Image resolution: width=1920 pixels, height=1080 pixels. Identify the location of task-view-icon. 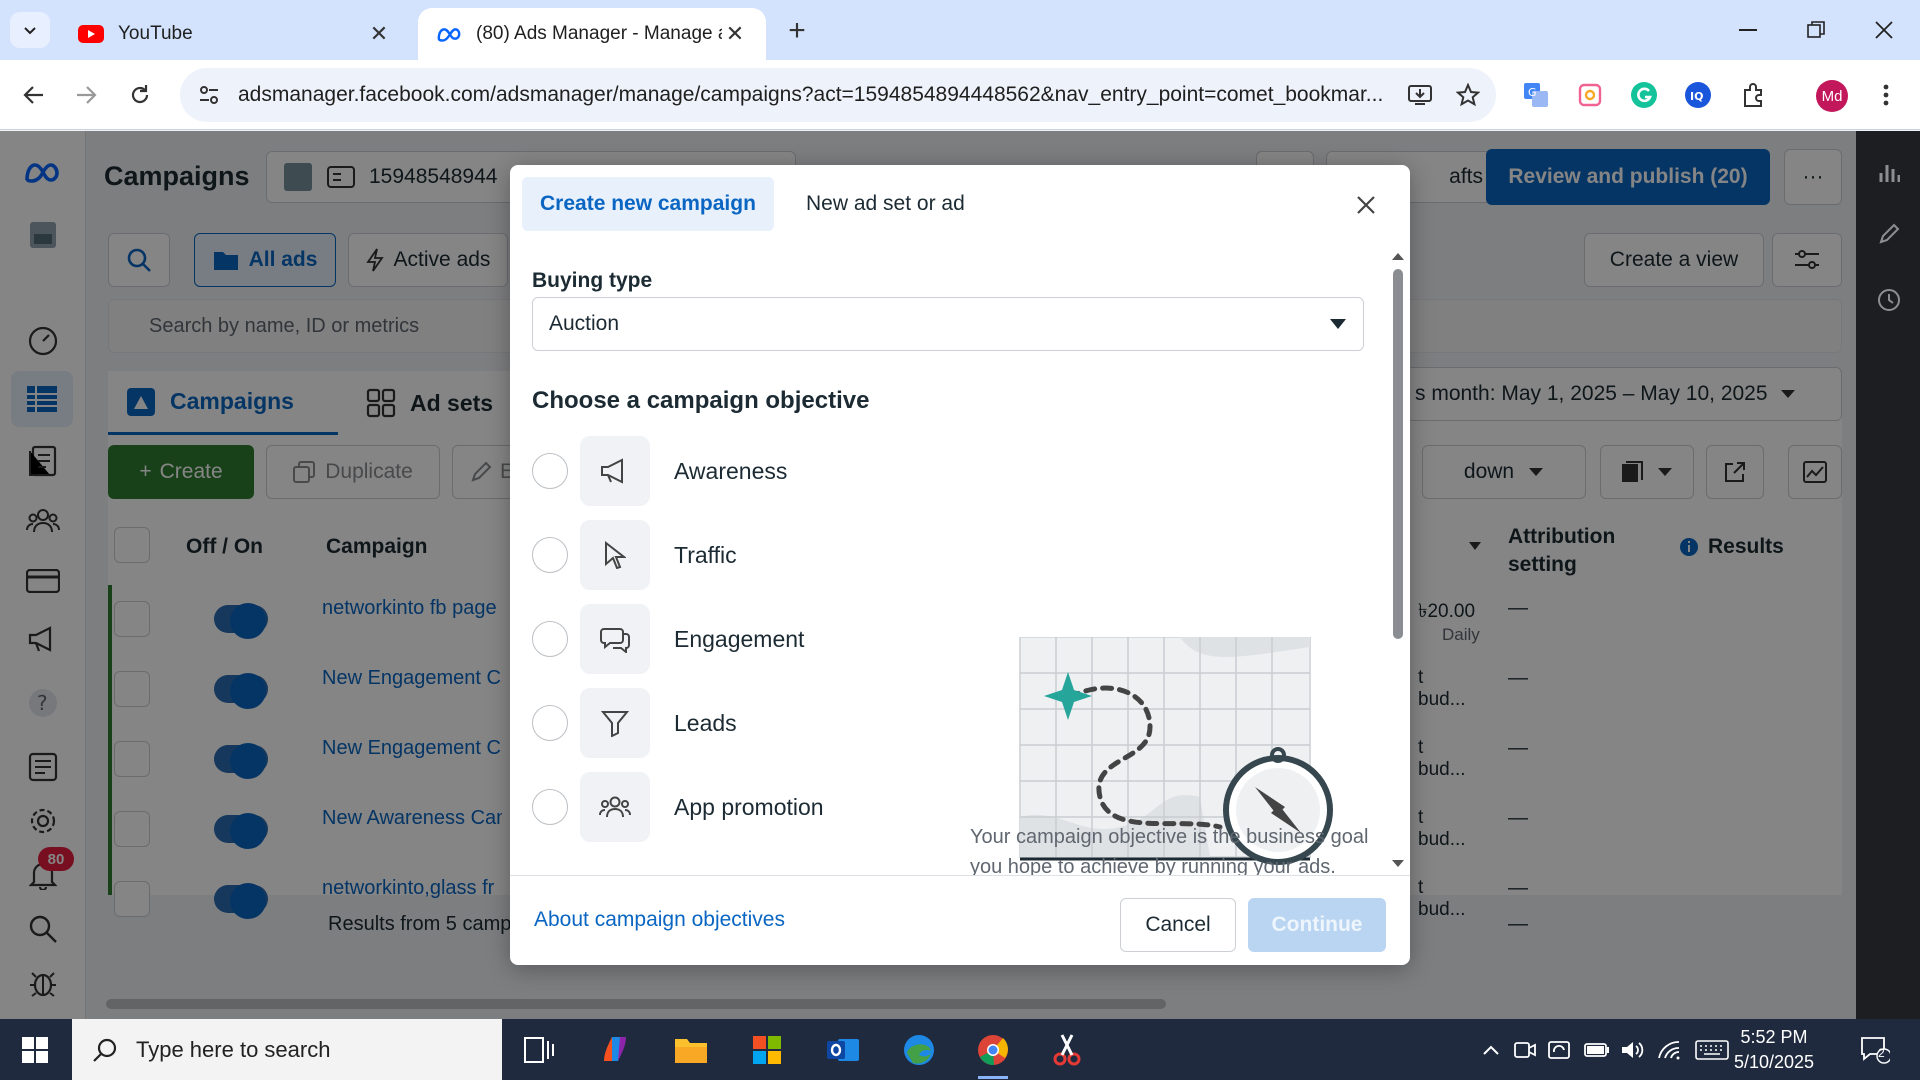
(539, 1050).